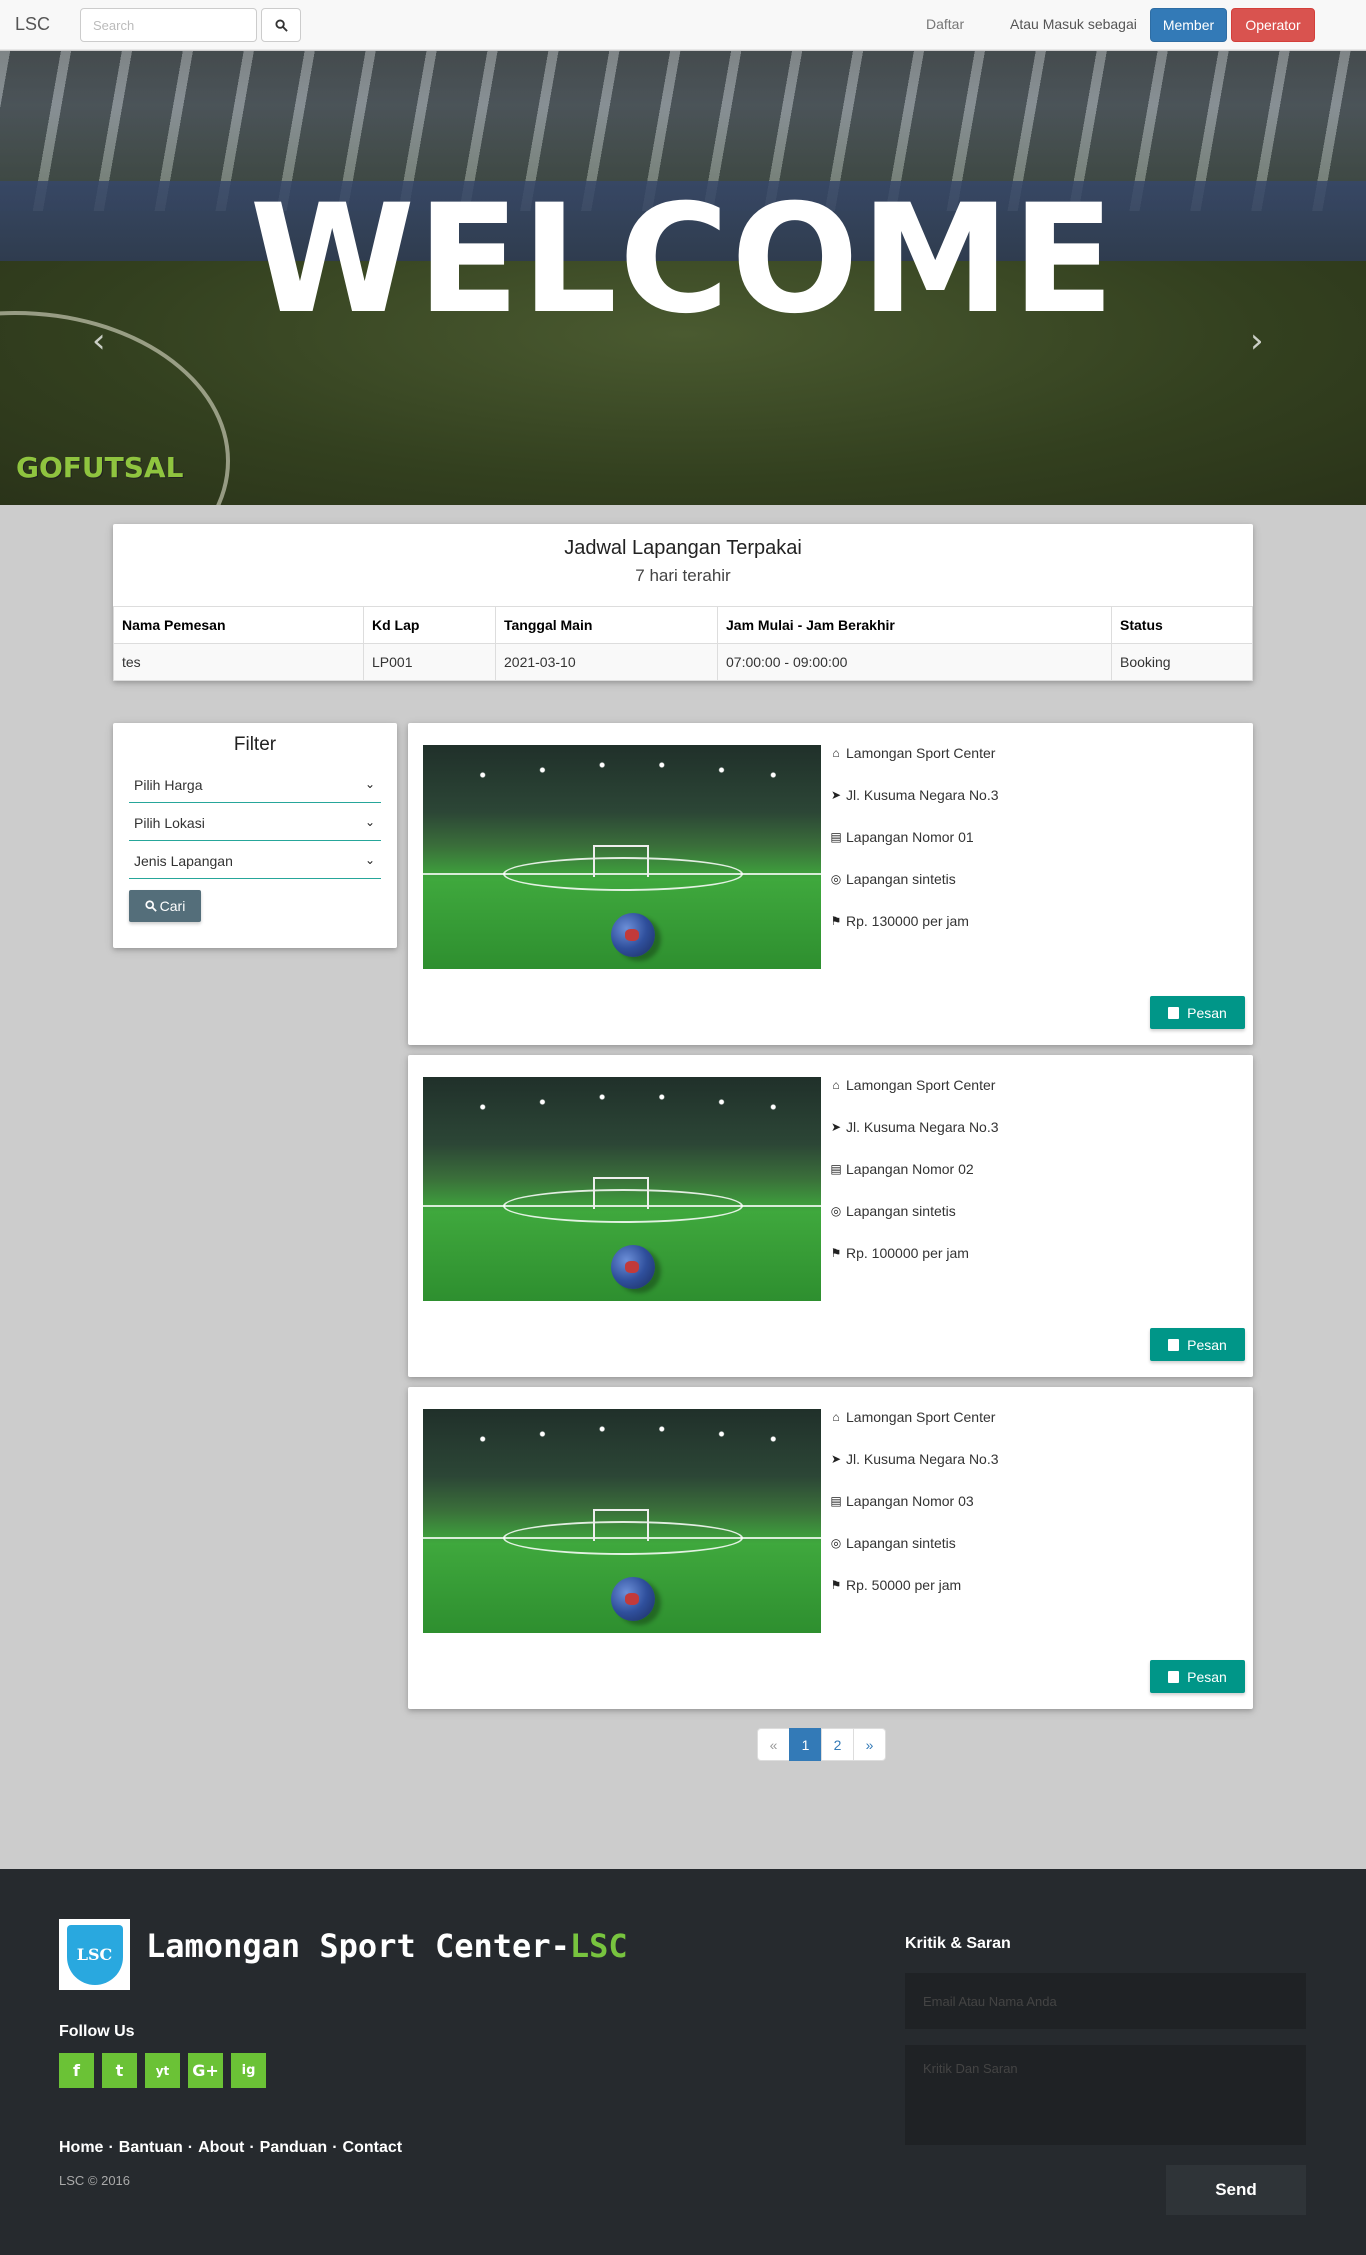  Describe the element at coordinates (99, 341) in the screenshot. I see `carousel-prev-icon: ‹` at that location.